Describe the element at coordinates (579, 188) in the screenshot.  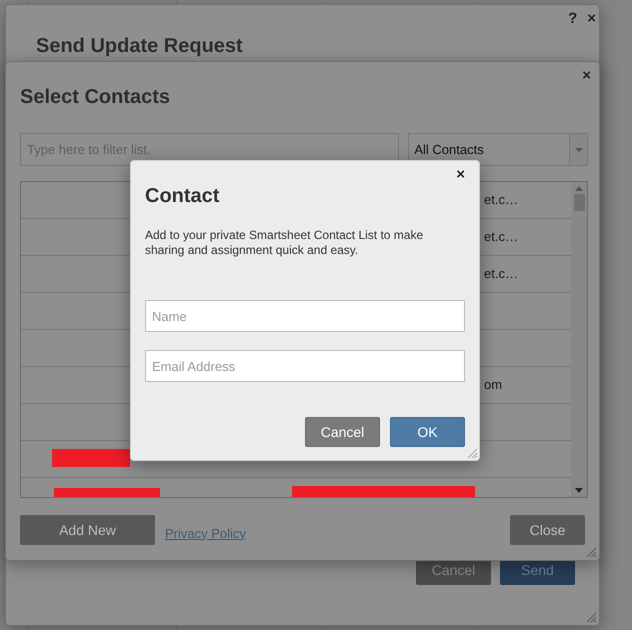
I see `scroll-up-icon` at that location.